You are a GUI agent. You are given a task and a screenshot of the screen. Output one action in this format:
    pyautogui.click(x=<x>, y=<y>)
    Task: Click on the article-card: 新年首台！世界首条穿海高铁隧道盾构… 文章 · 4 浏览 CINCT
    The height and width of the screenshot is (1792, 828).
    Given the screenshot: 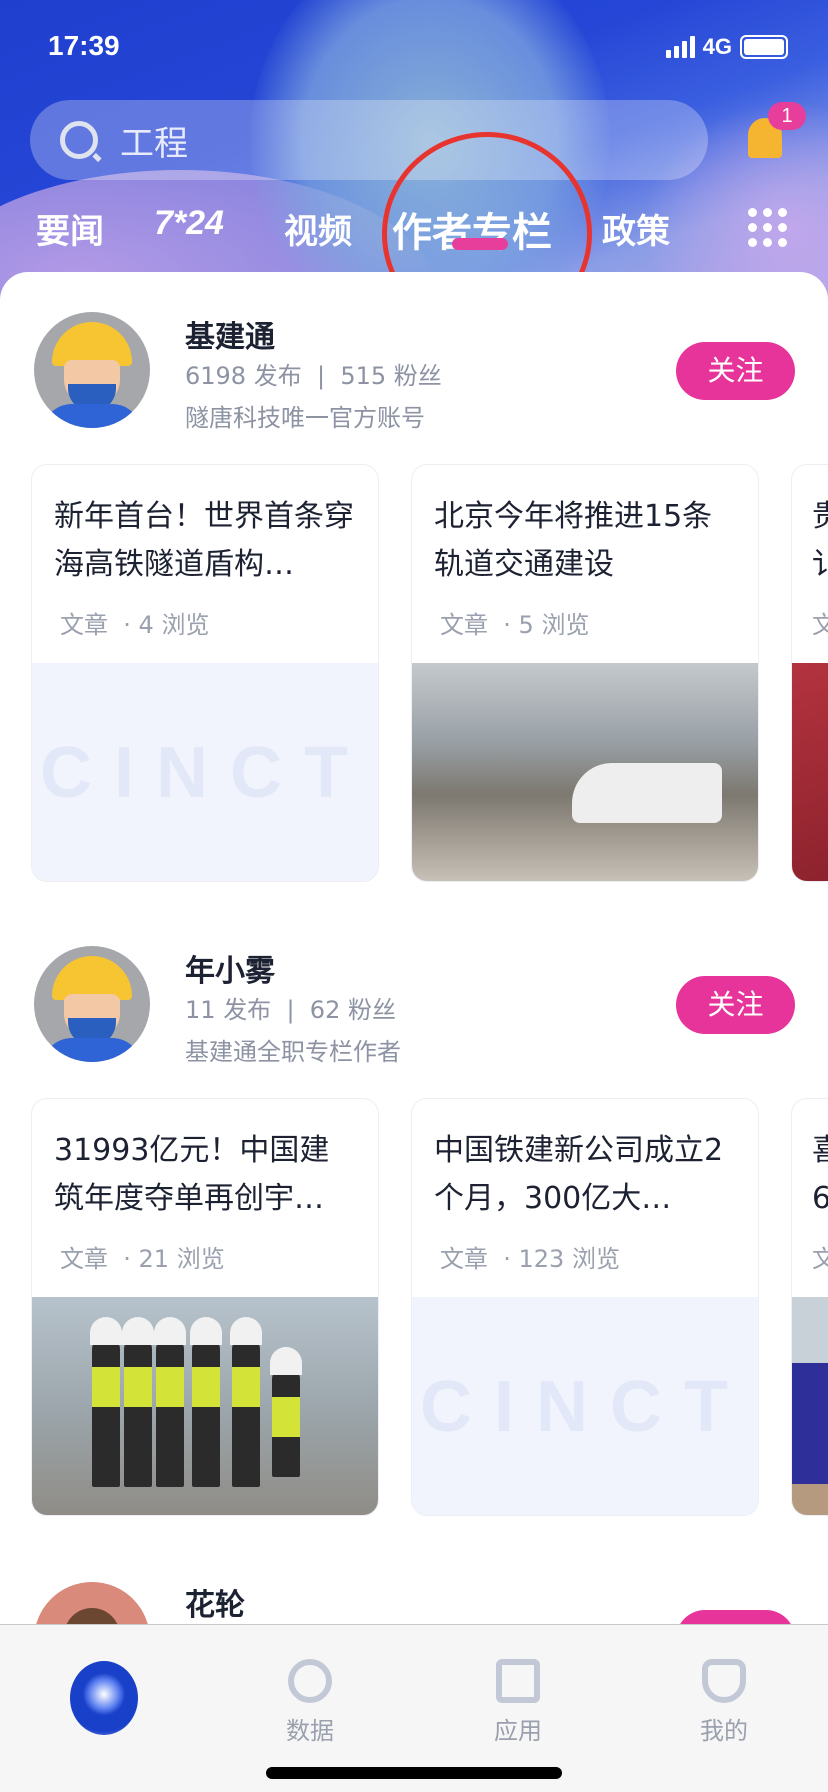 What is the action you would take?
    pyautogui.click(x=205, y=673)
    